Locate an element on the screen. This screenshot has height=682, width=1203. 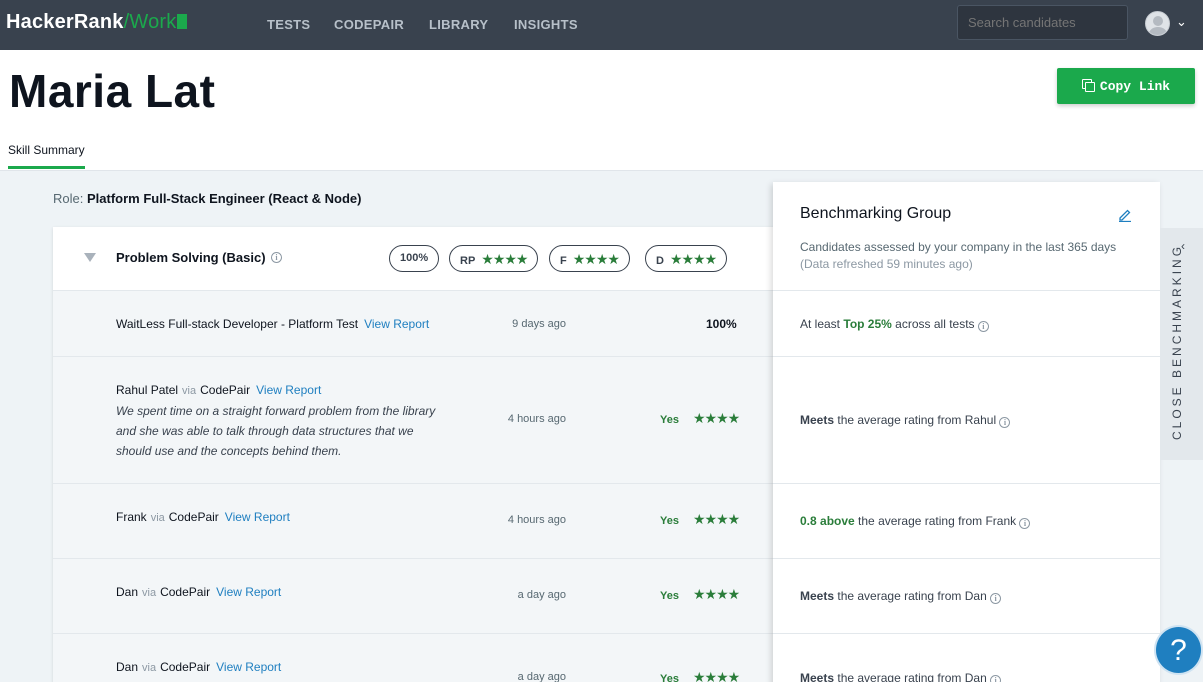
copy-link-label: Copy Link is located at coordinates (1135, 86).